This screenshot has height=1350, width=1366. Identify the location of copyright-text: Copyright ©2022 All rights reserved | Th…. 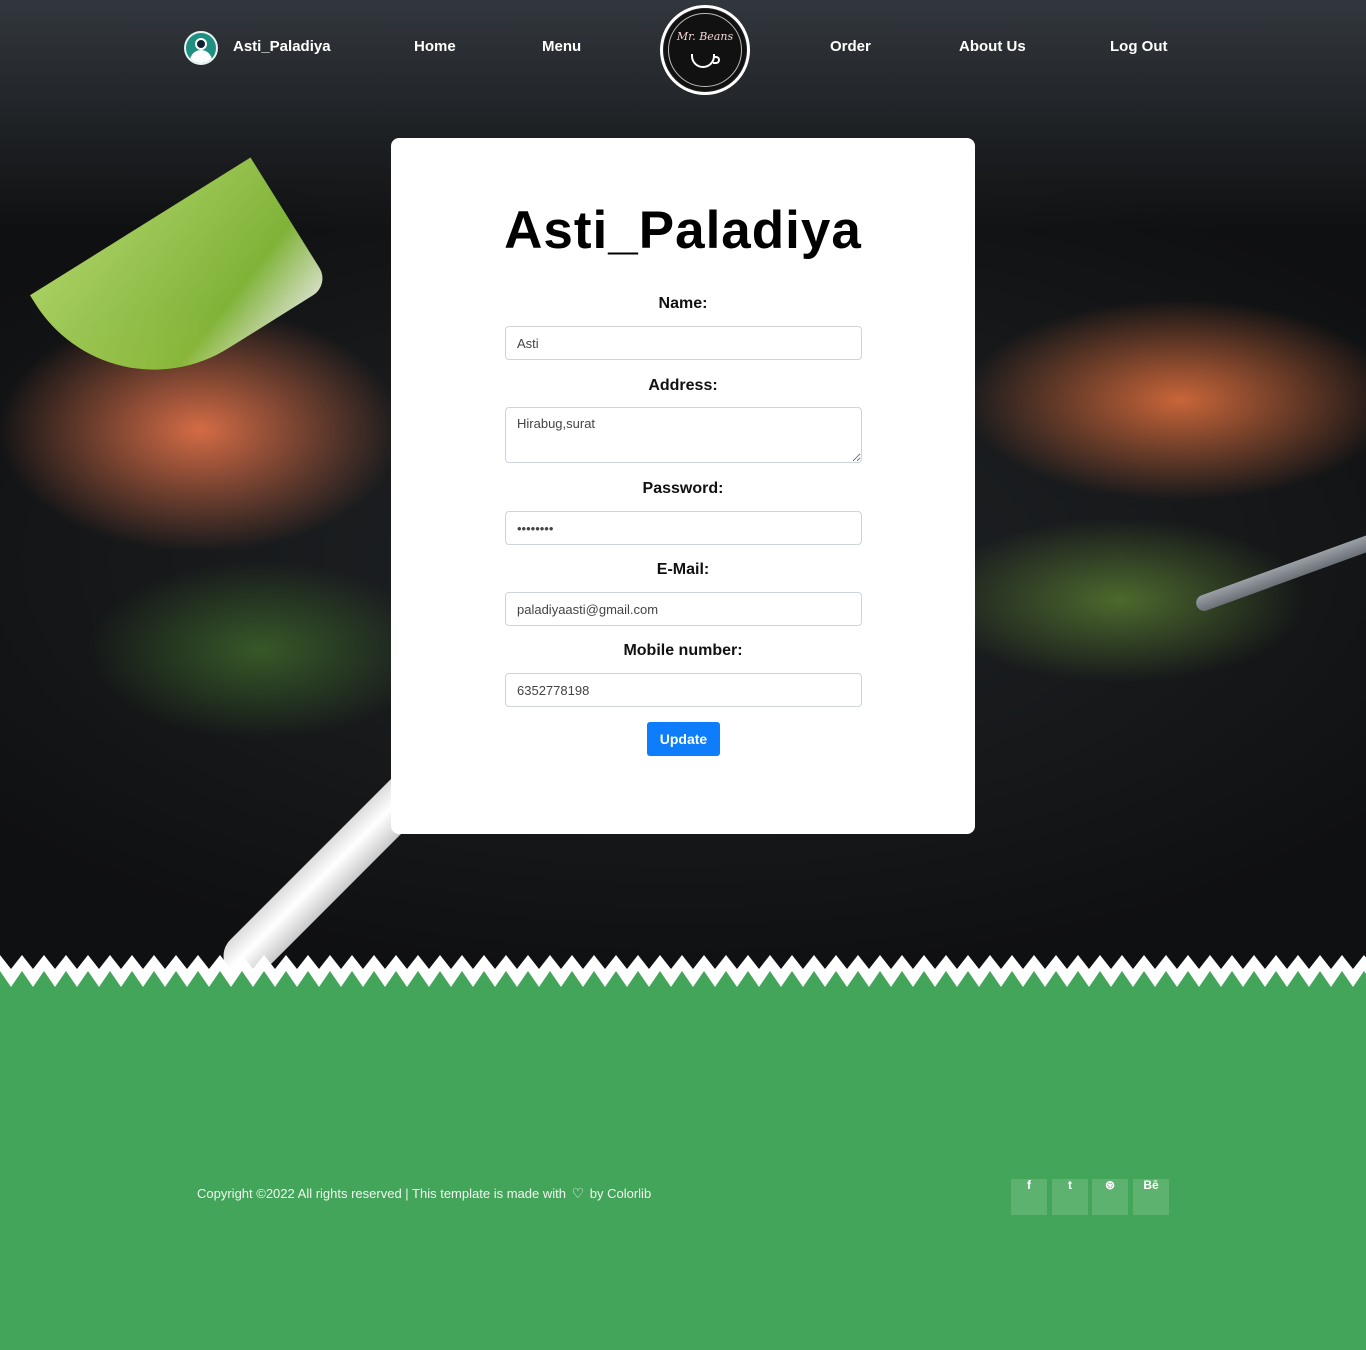
(424, 1193).